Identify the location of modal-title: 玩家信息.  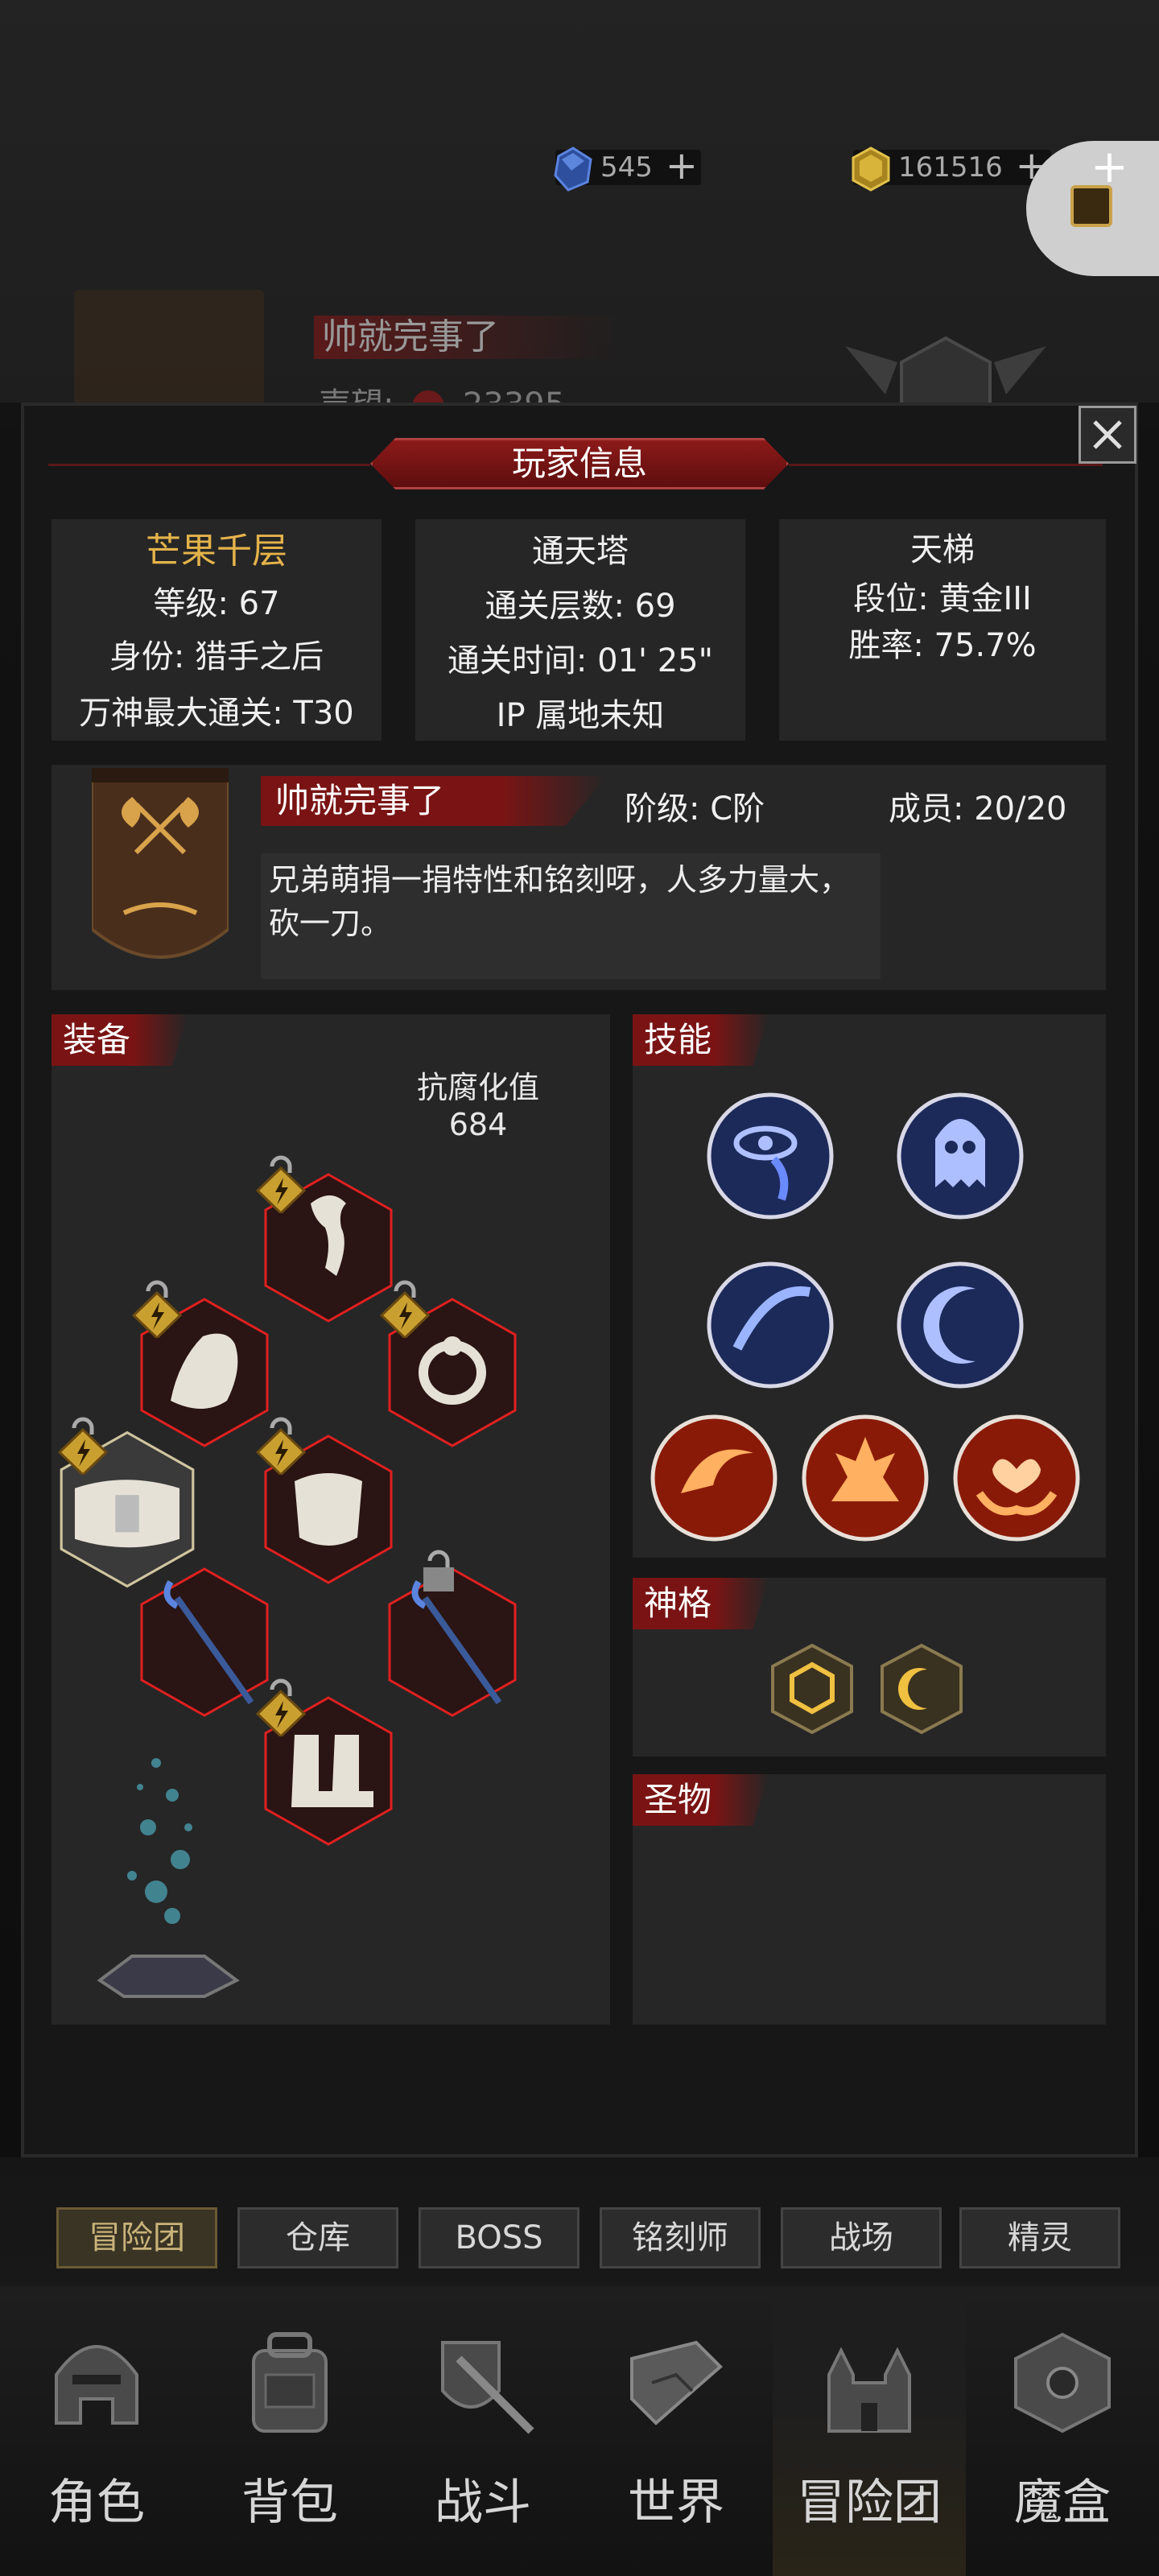
(579, 463).